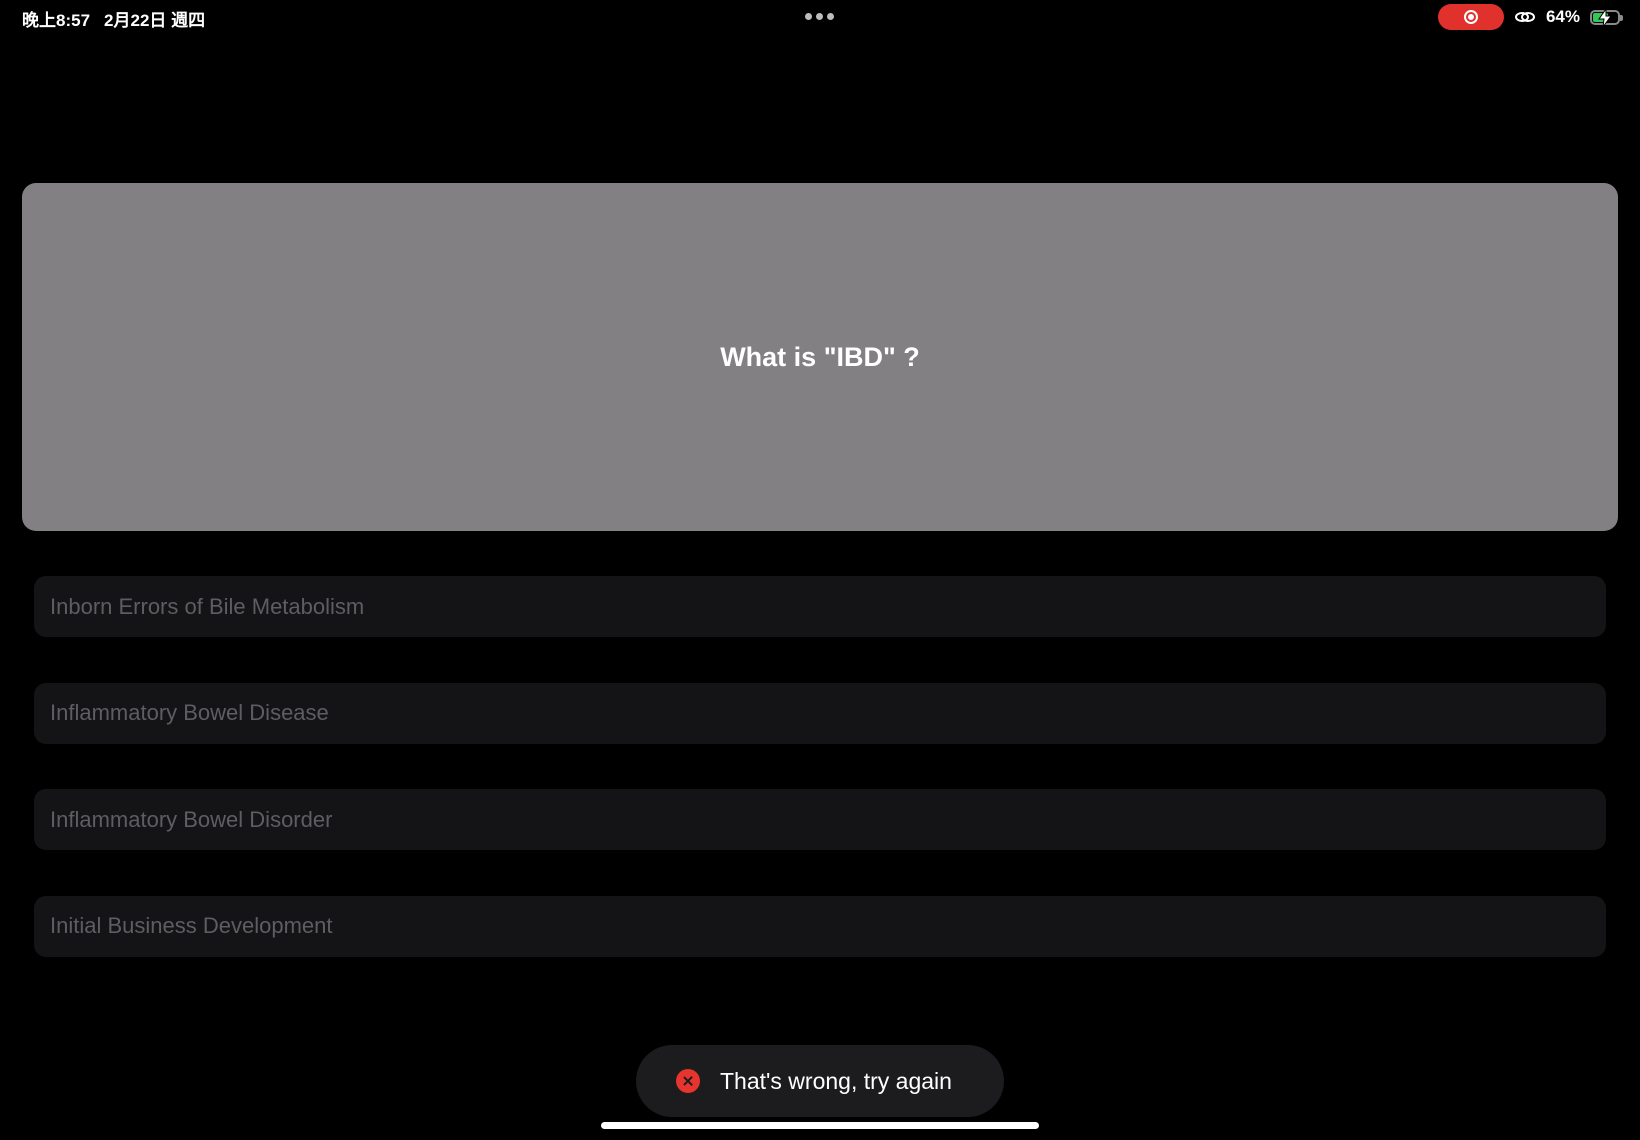  I want to click on battery-icon, so click(1606, 17).